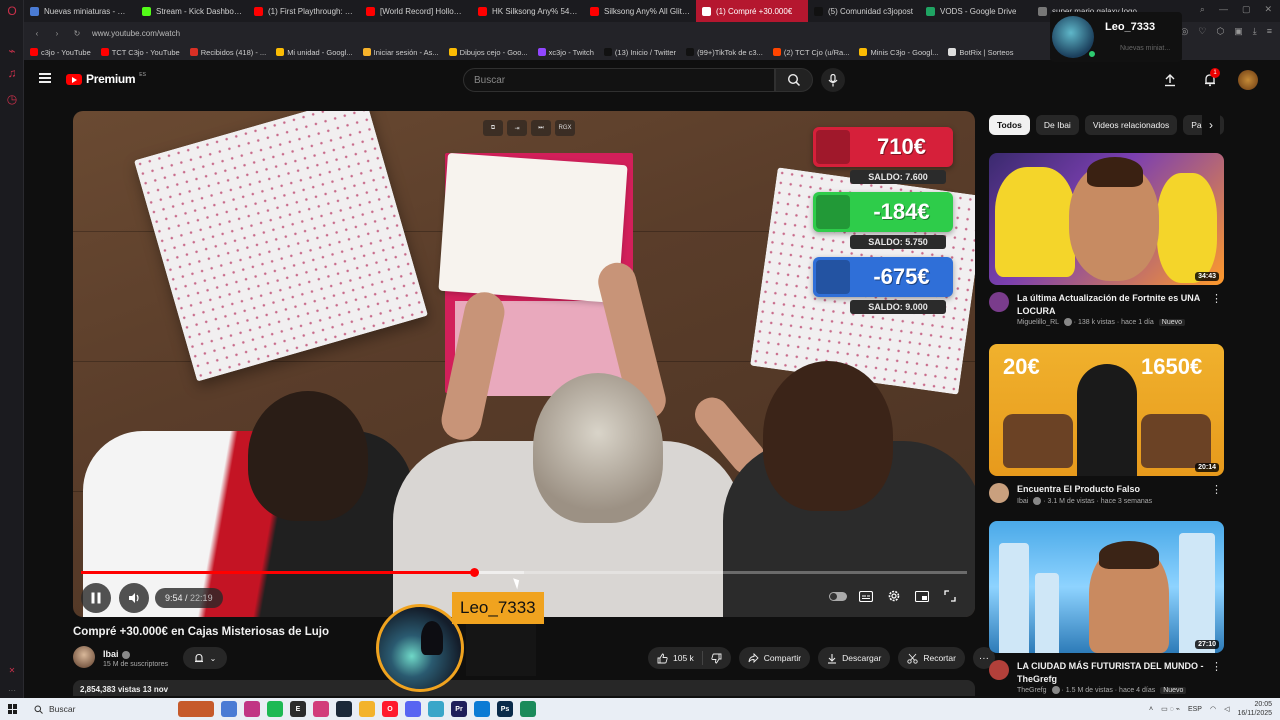  I want to click on copilot-icon, so click(229, 709).